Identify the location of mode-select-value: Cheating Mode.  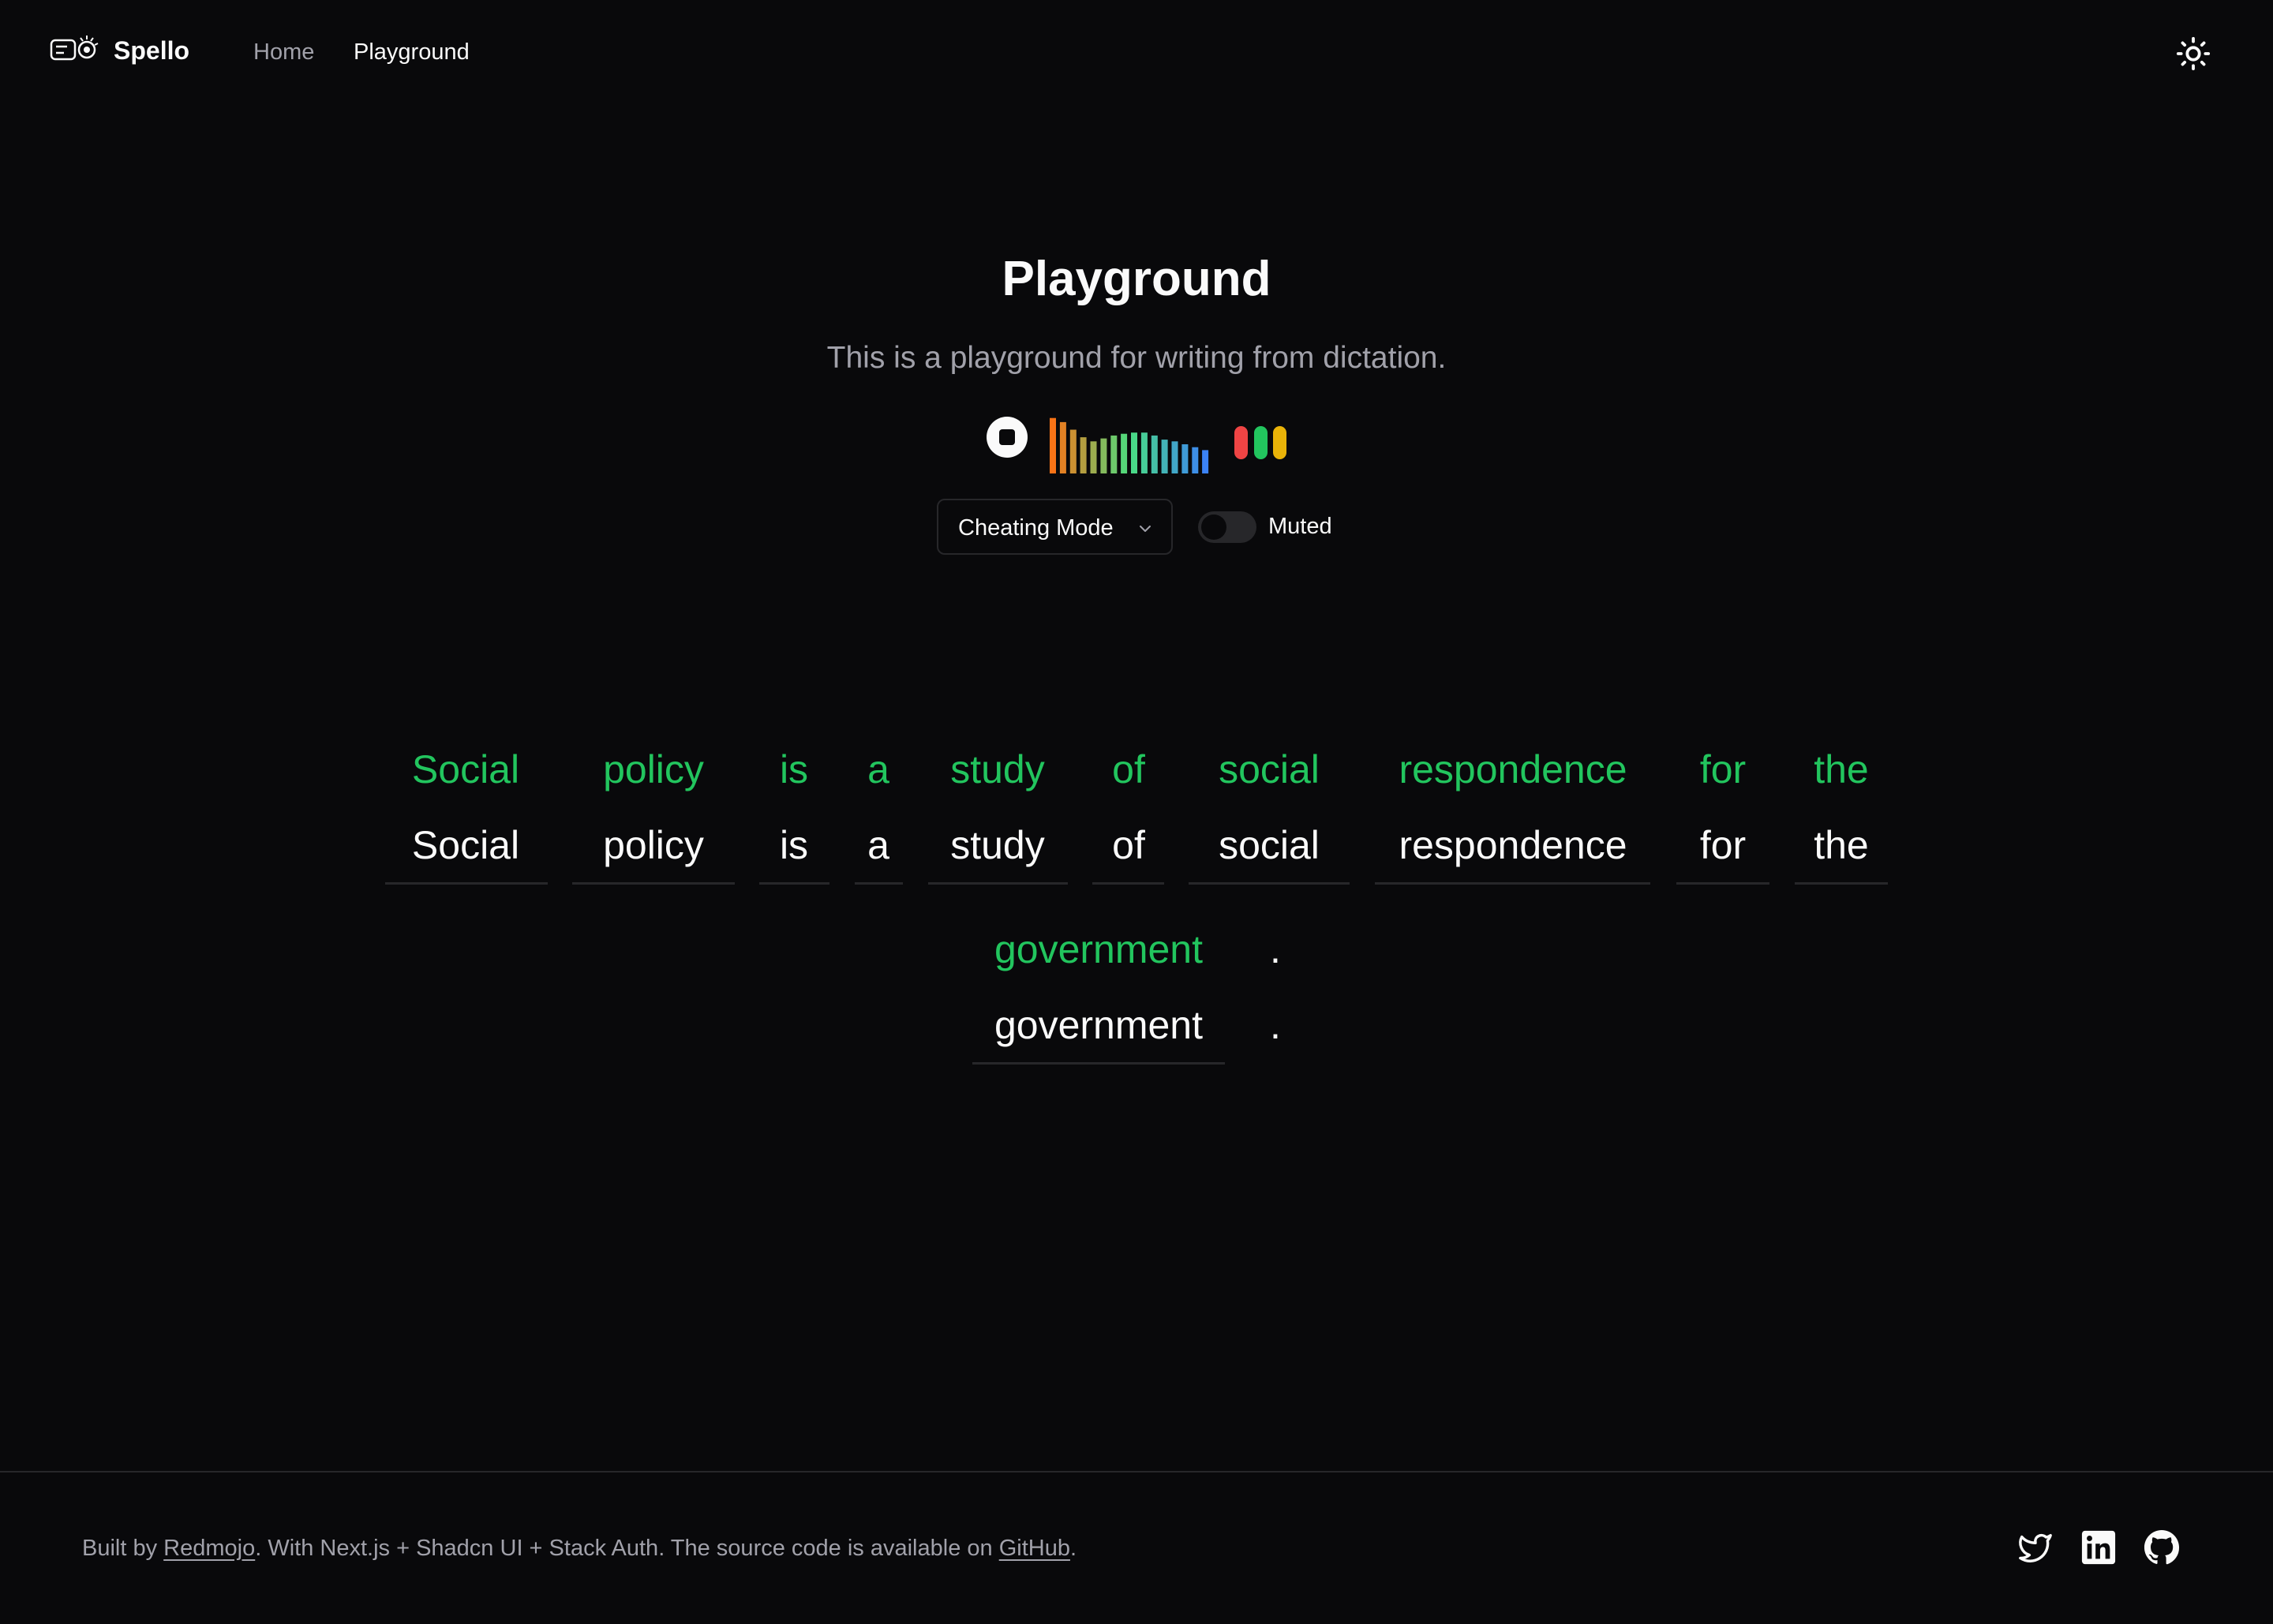
(1036, 528).